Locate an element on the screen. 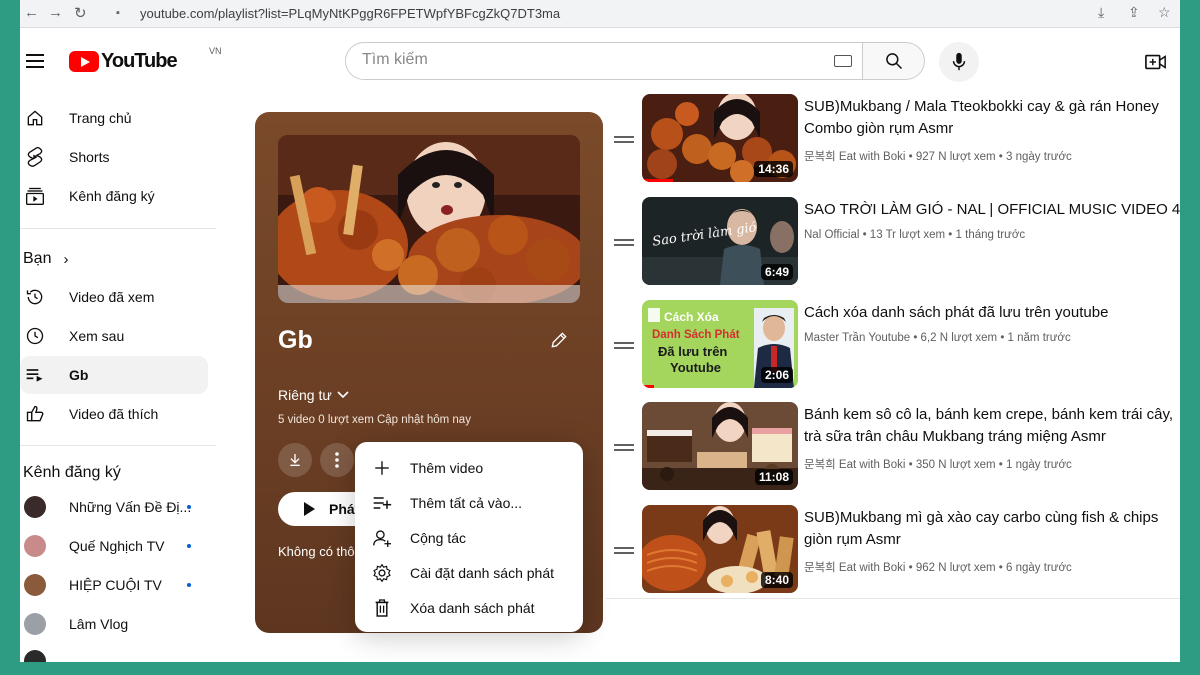 This screenshot has width=1200, height=675. download-icon: ⤓ is located at coordinates (1101, 12).